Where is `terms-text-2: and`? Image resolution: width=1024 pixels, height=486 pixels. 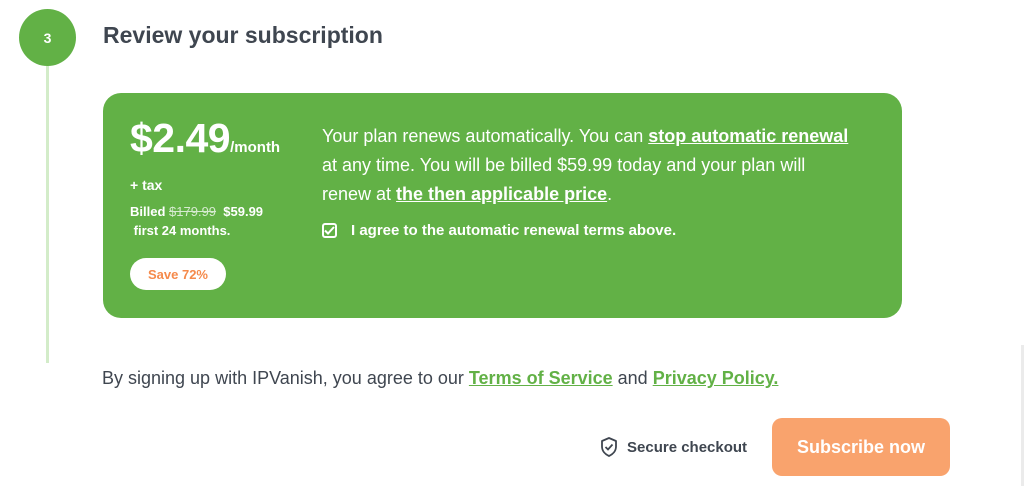 terms-text-2: and is located at coordinates (632, 378).